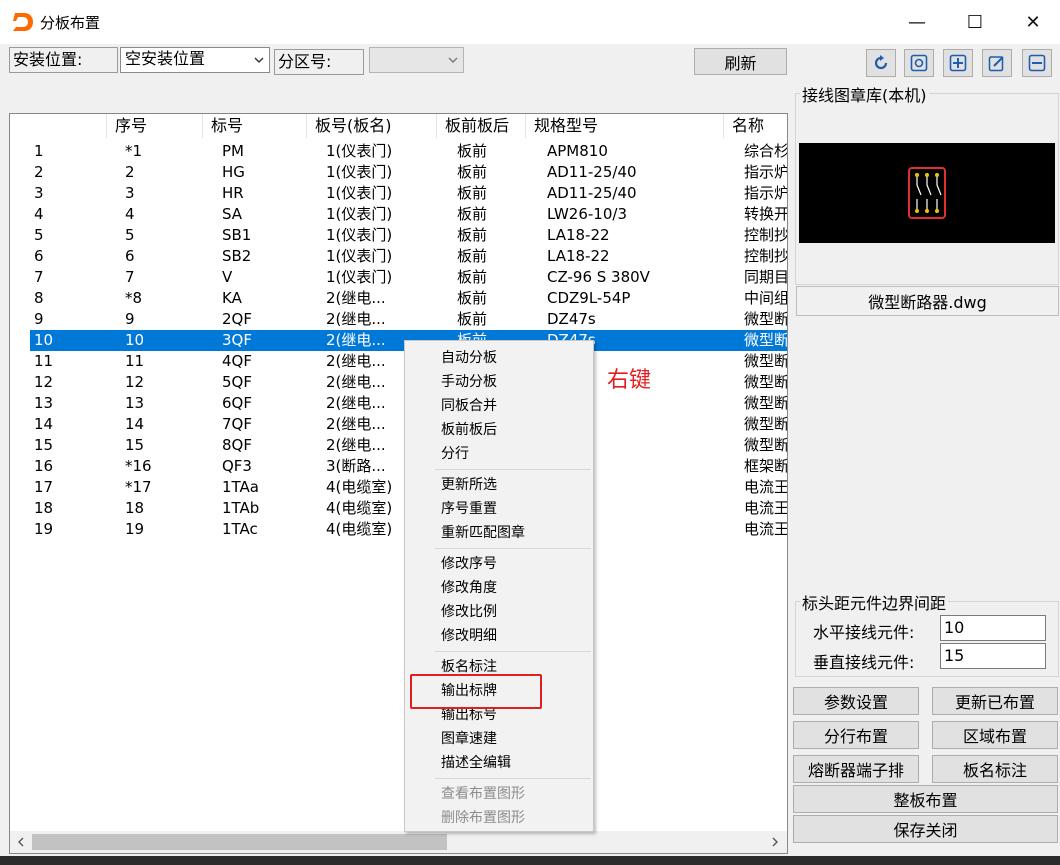  I want to click on menu-item-edit-seq: 修改序号, so click(469, 564).